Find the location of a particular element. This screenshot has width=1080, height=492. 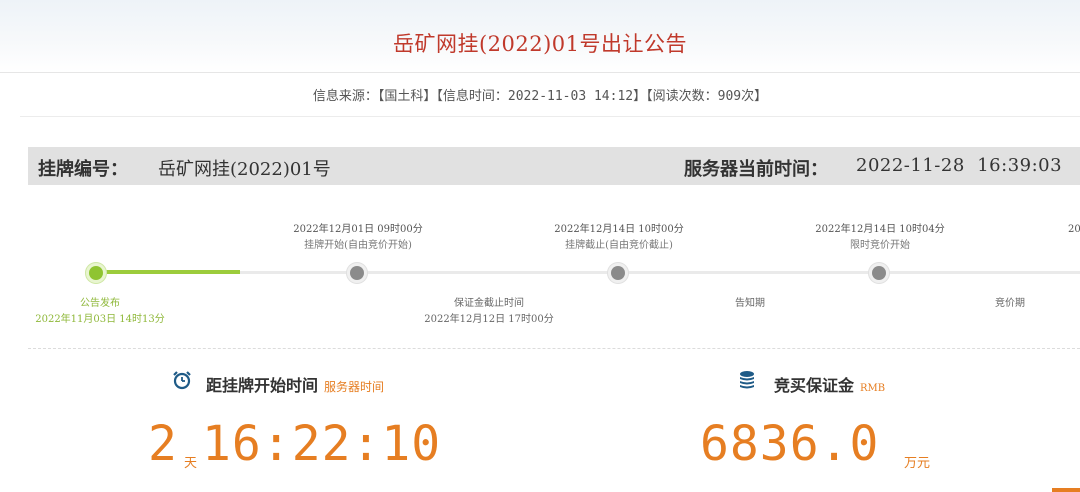

countdown-subtitle: 服务器时间 is located at coordinates (354, 387).